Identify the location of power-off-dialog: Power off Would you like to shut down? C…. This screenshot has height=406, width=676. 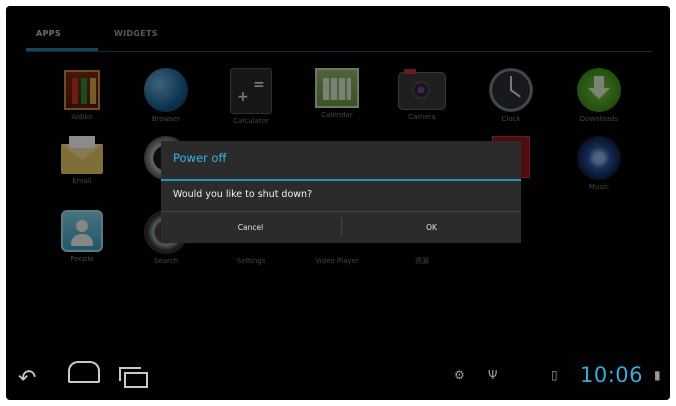
(341, 192).